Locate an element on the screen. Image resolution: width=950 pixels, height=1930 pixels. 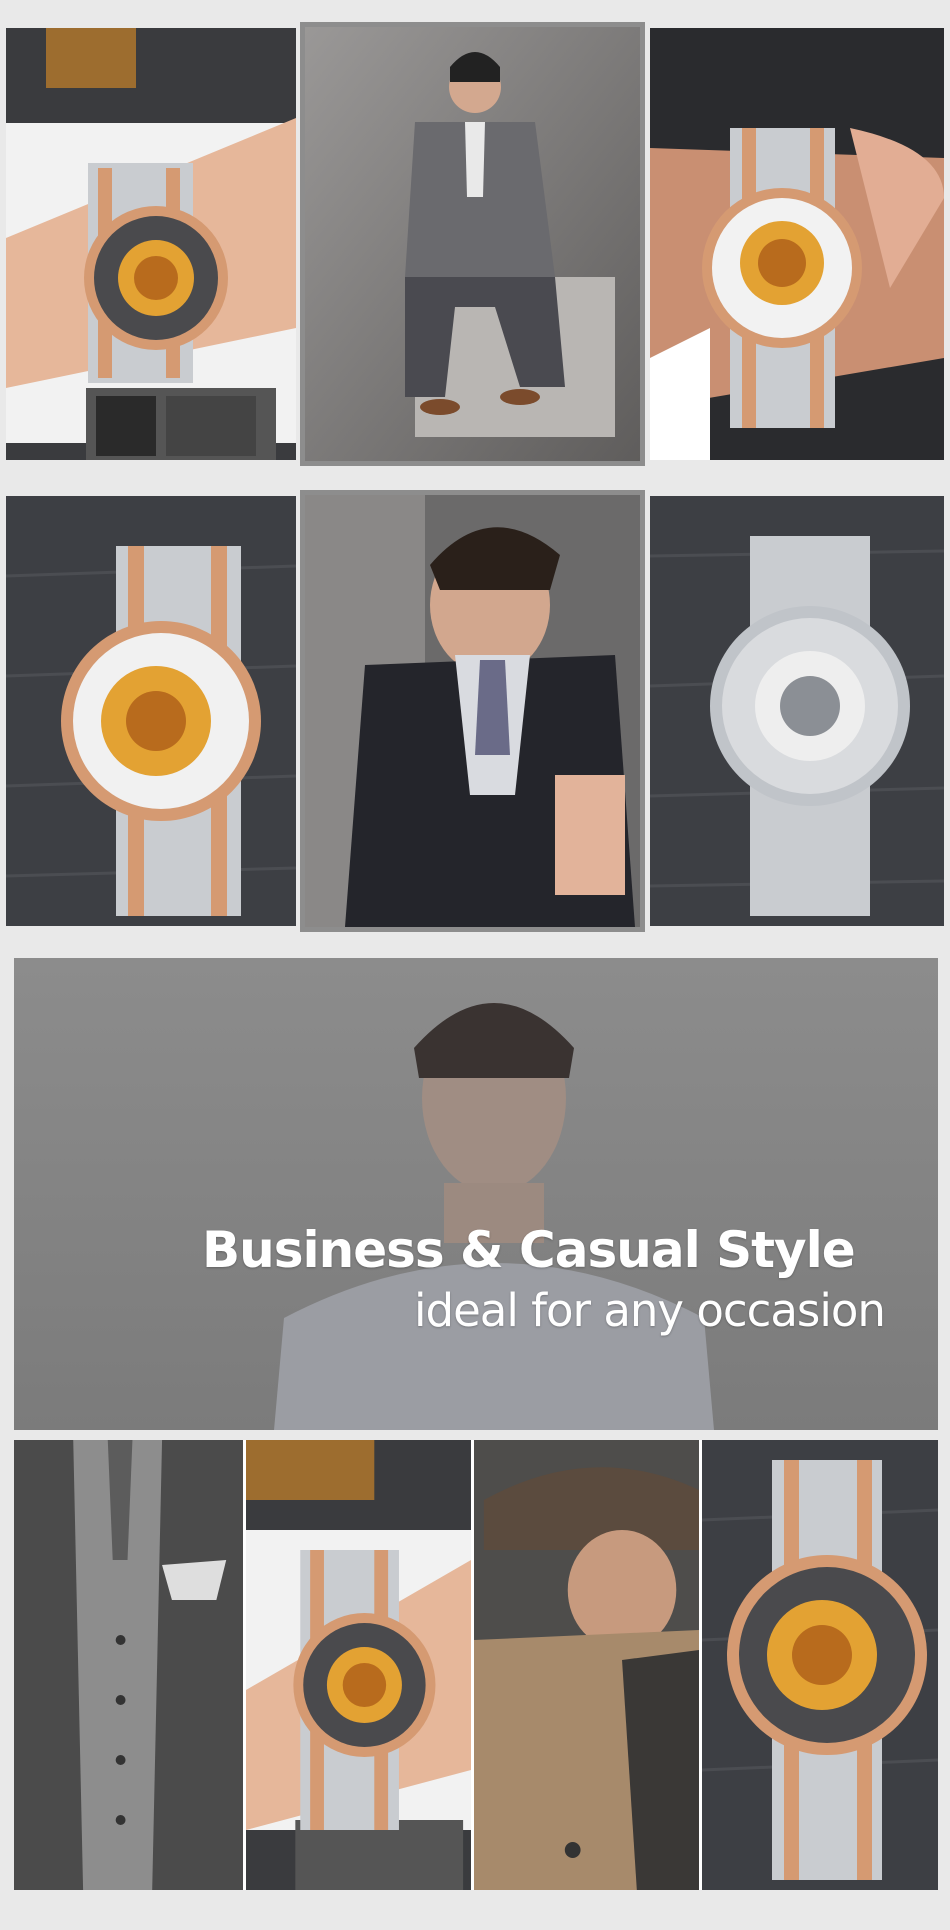
photo-watch-silver-wood is located at coordinates (797, 711).